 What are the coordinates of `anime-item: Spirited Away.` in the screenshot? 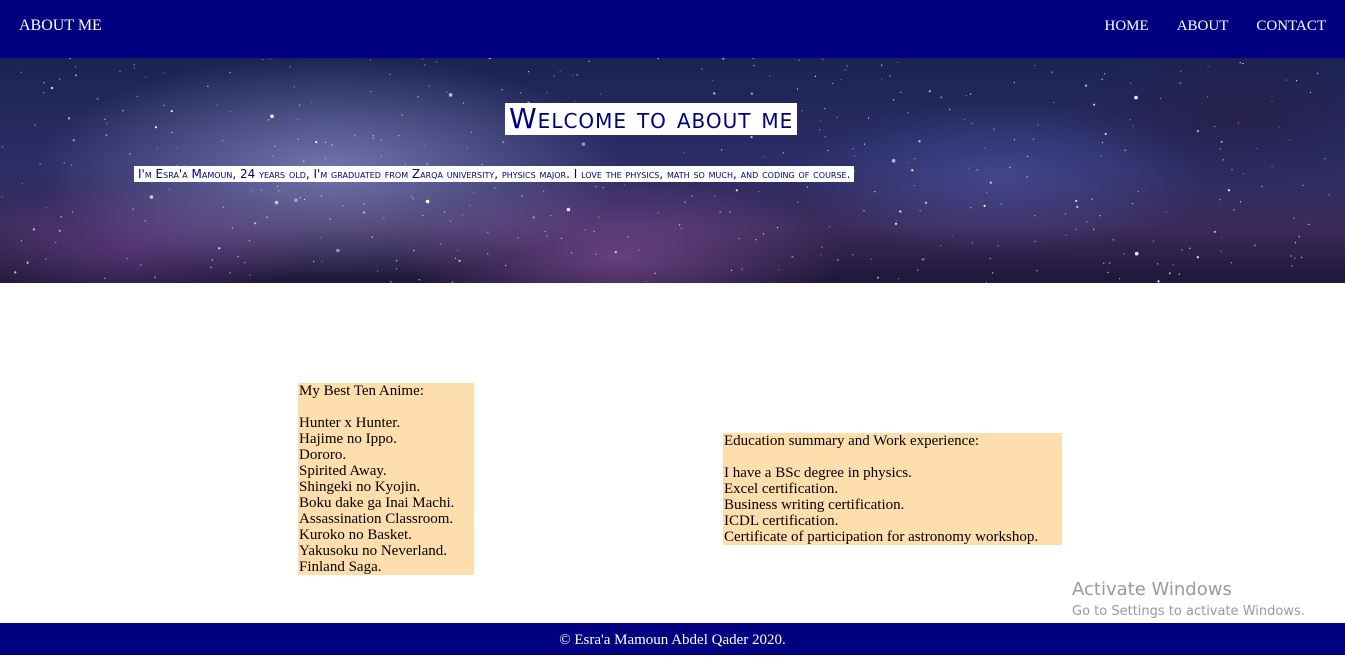 It's located at (343, 471).